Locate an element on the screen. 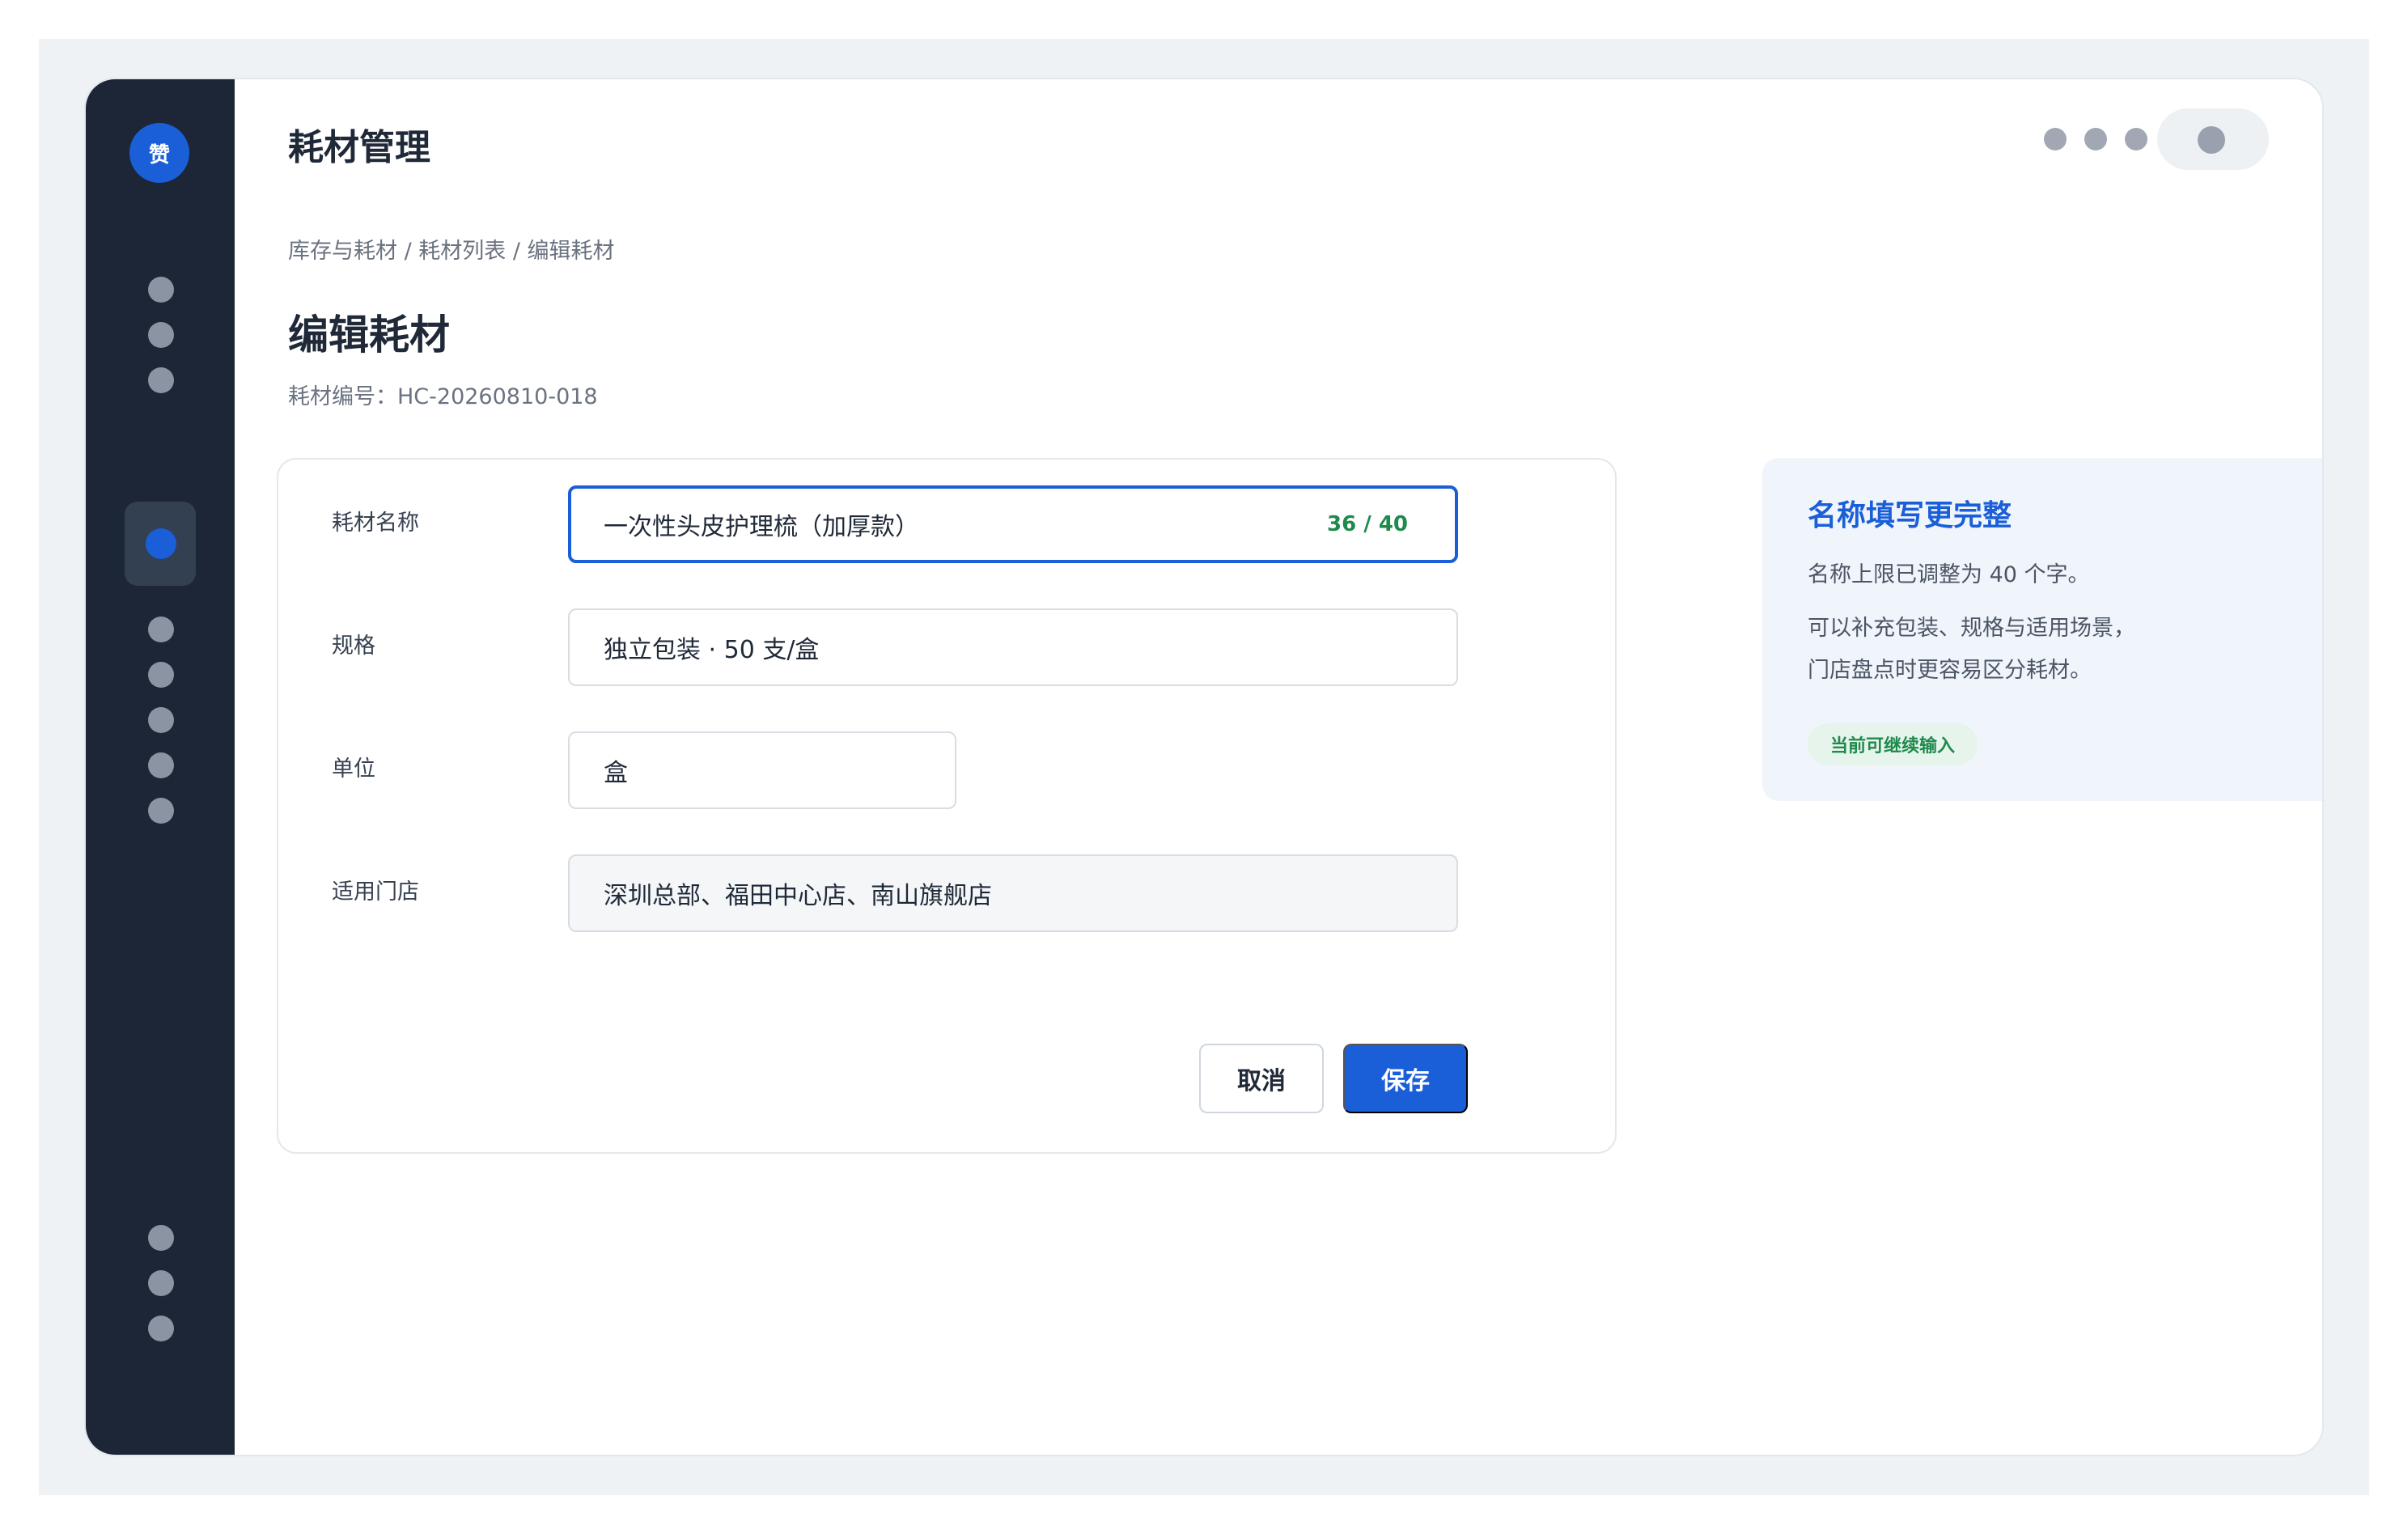 The height and width of the screenshot is (1534, 2408). unit-input-value: 盒 is located at coordinates (616, 773).